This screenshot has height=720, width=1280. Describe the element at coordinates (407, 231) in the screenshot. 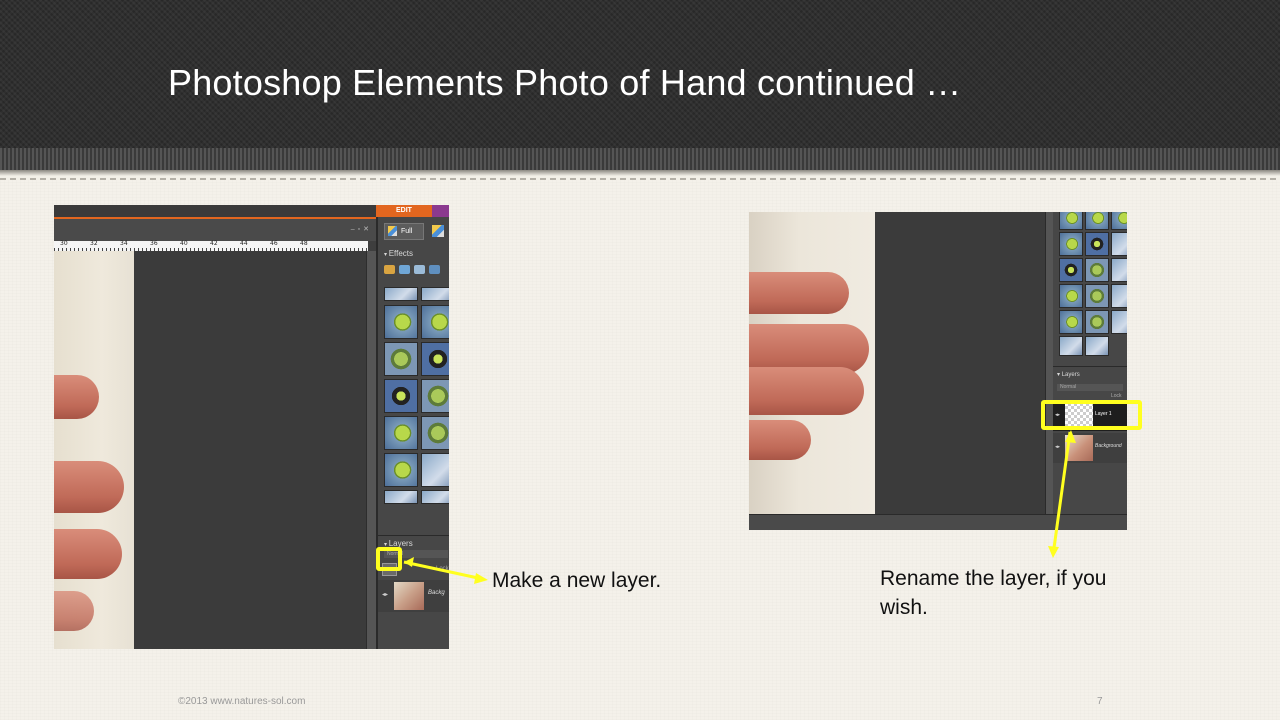

I see `full-button-label: Full` at that location.